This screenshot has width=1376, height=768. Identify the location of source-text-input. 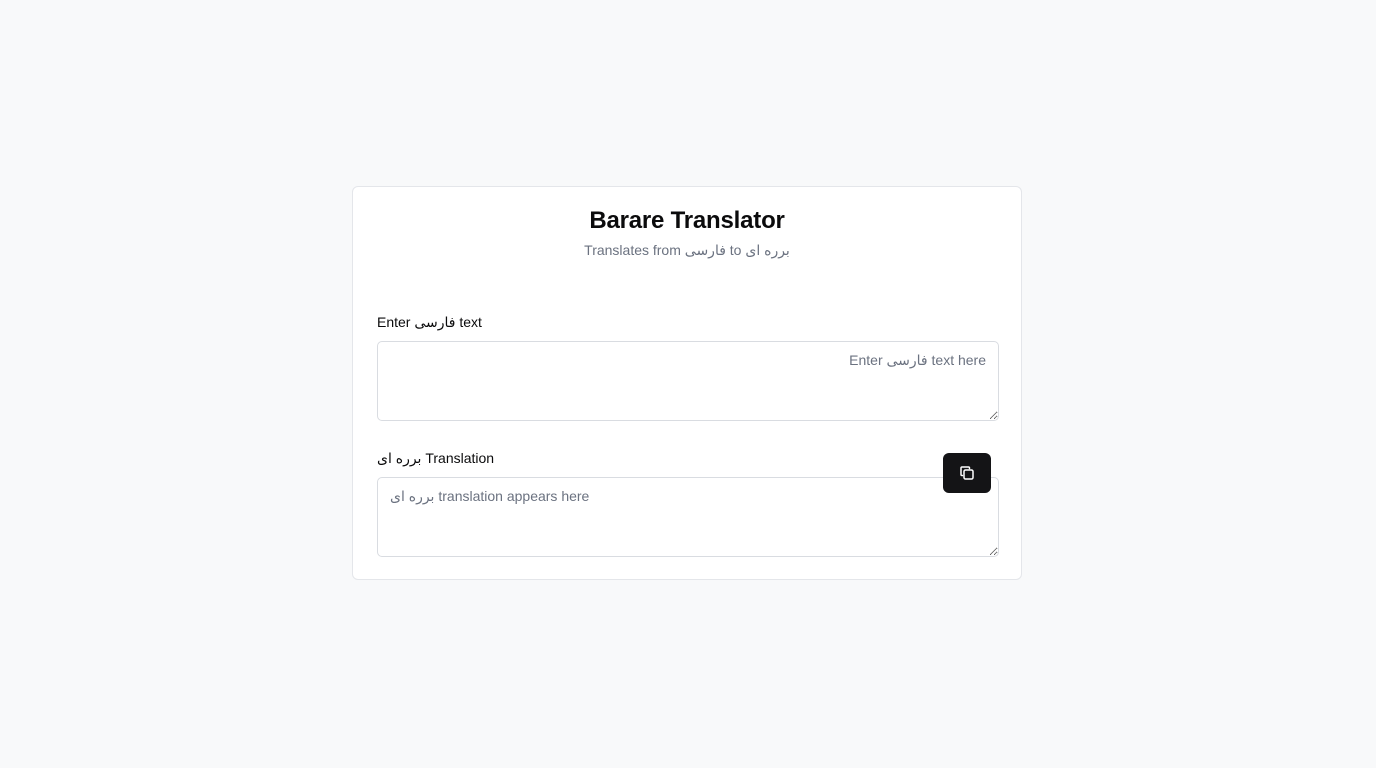
(688, 381).